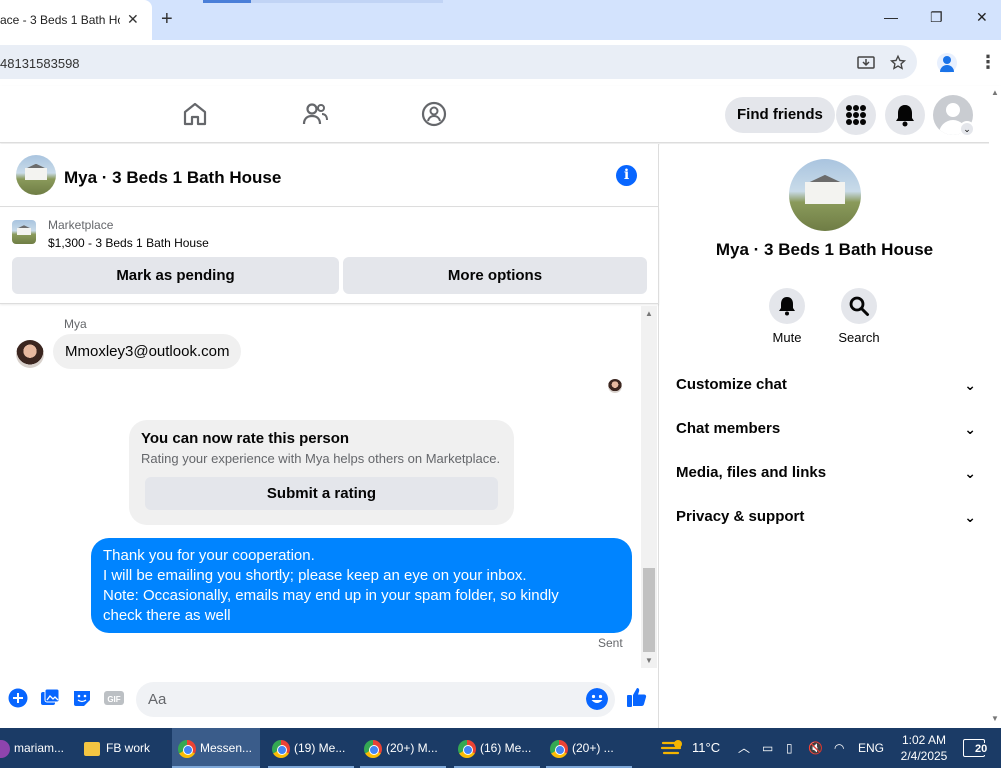  What do you see at coordinates (982, 17) in the screenshot?
I see `window-close-icon: ✕` at bounding box center [982, 17].